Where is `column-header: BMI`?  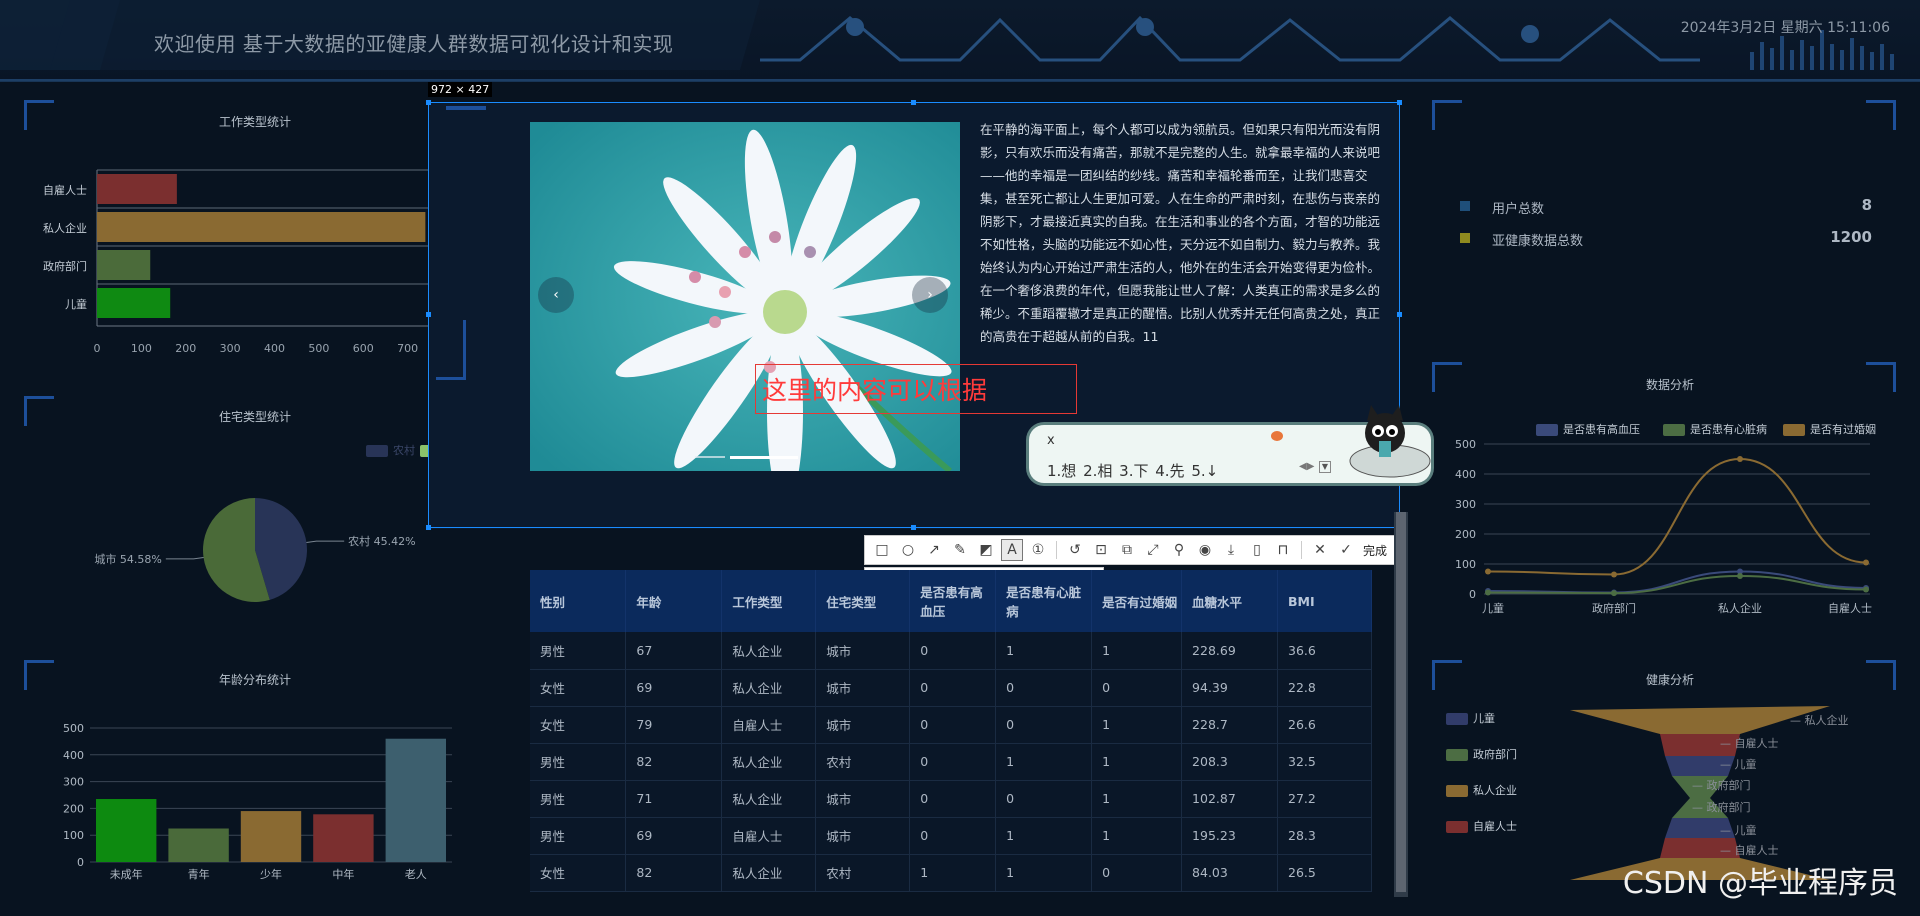
column-header: BMI is located at coordinates (1324, 601).